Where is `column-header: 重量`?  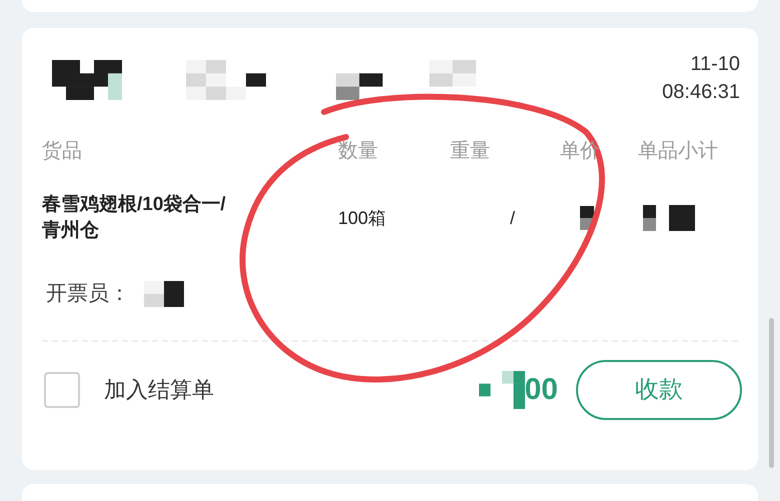
column-header: 重量 is located at coordinates (470, 151).